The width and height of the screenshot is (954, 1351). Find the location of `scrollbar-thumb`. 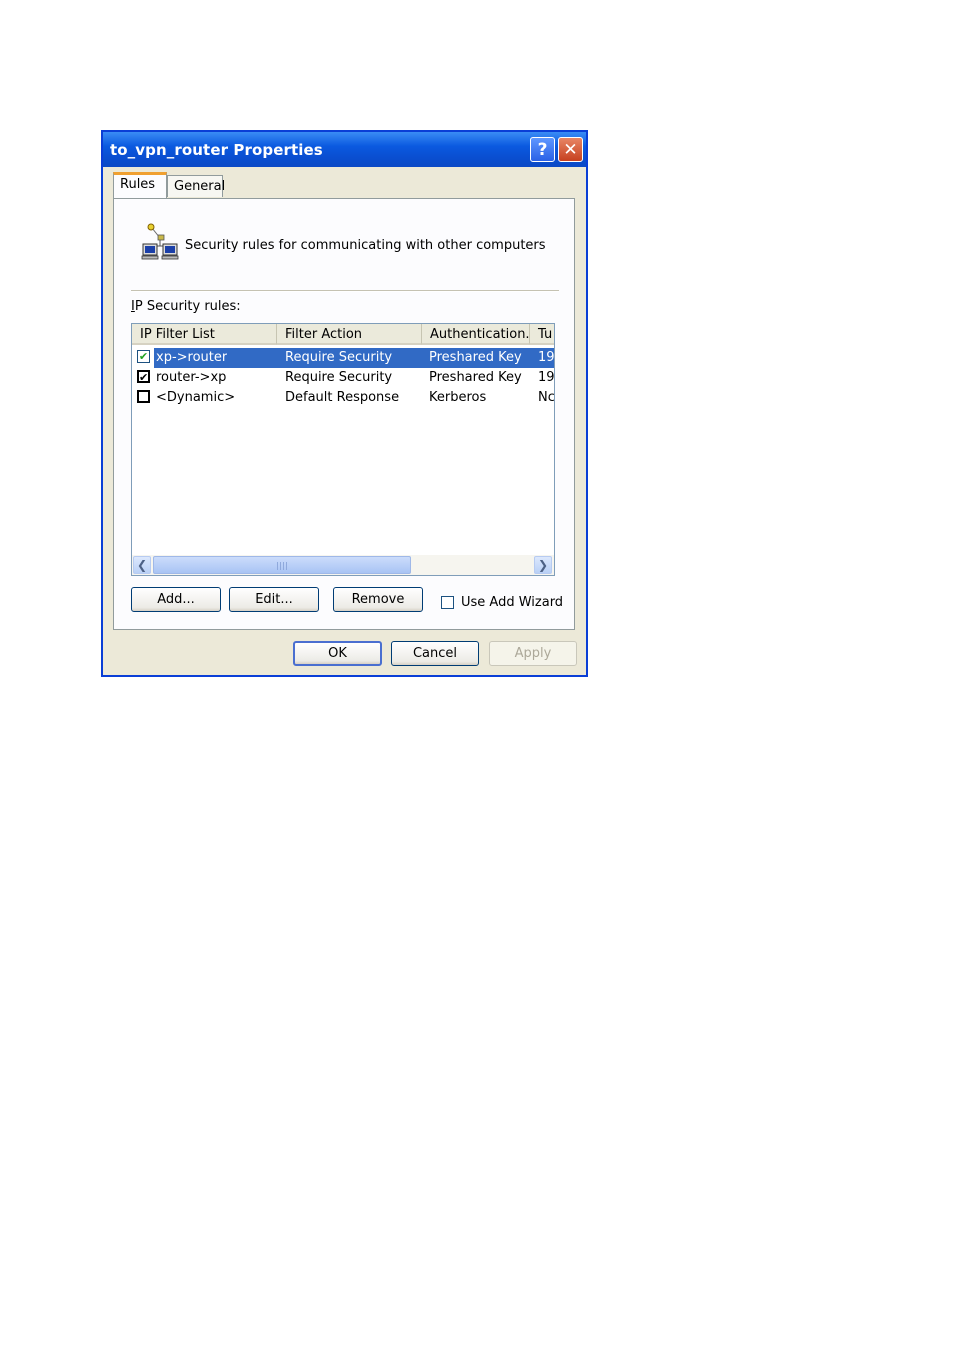

scrollbar-thumb is located at coordinates (282, 565).